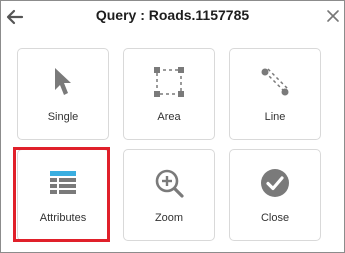  I want to click on tool-label: Zoom, so click(169, 218).